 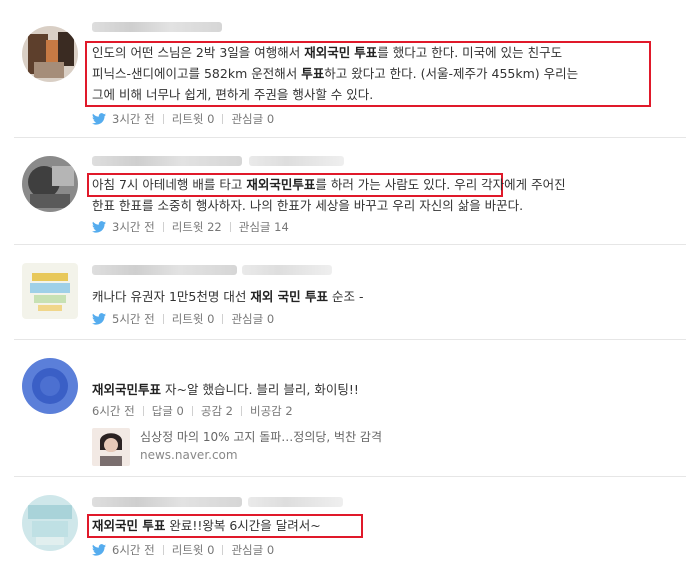 What do you see at coordinates (217, 411) in the screenshot?
I see `like-count: 공감 2` at bounding box center [217, 411].